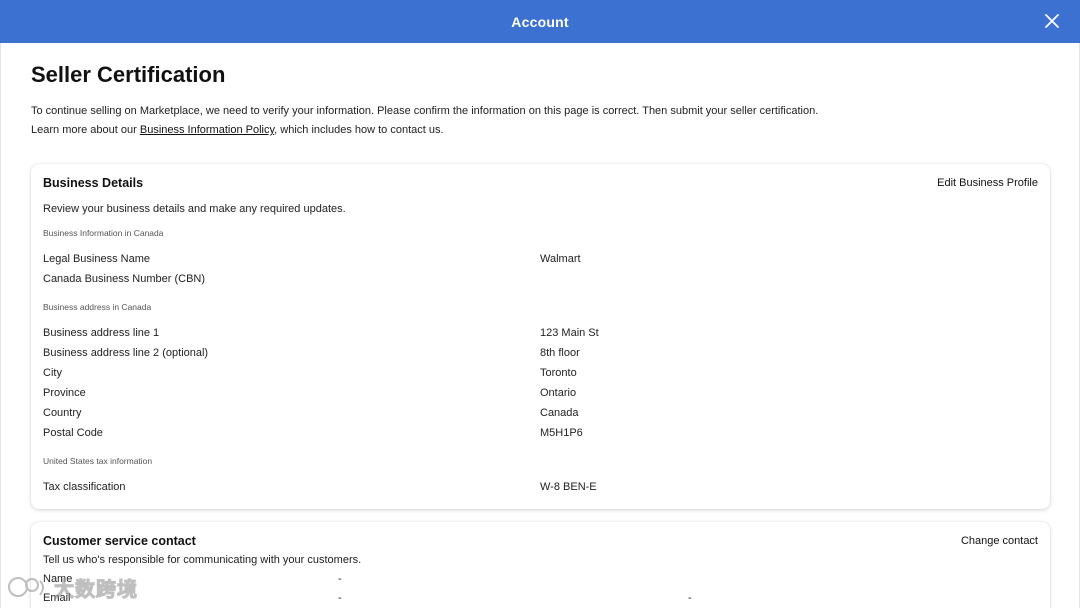 The width and height of the screenshot is (1080, 608). I want to click on tax-section-label: United States tax information, so click(98, 461).